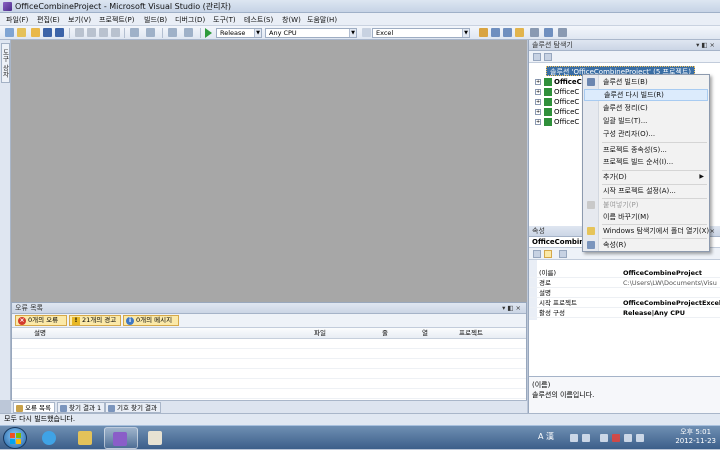 The image size is (720, 450). Describe the element at coordinates (537, 57) in the screenshot. I see `properties-icon` at that location.